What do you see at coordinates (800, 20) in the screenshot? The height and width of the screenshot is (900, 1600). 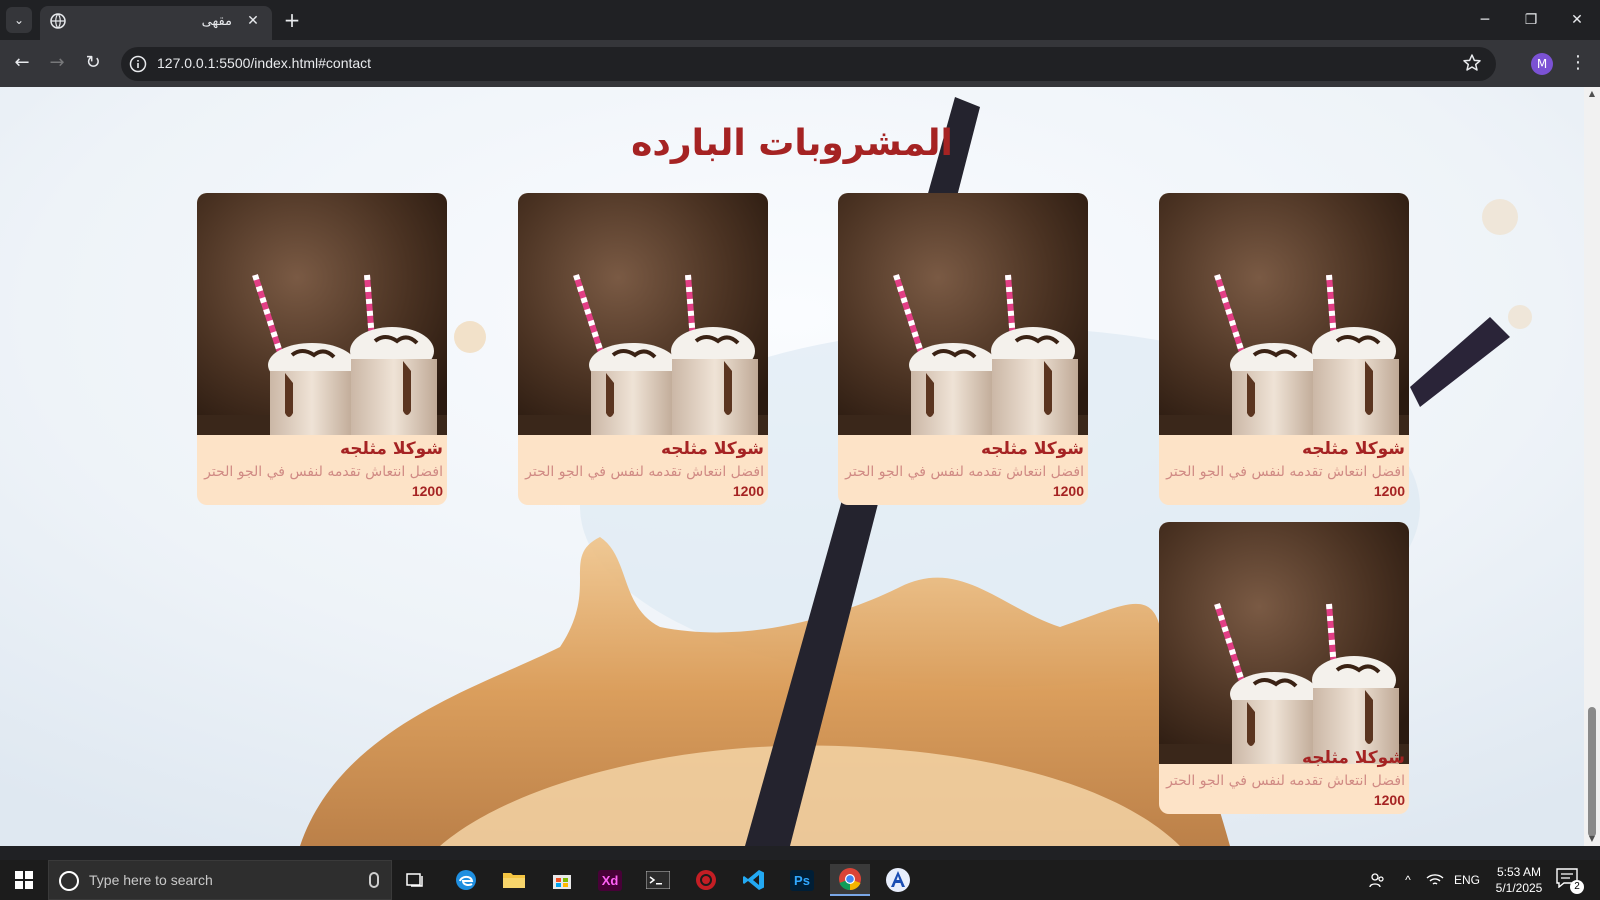 I see `browser-tab-strip: ⌄ مقهى ✕ + ─ ❐ ✕` at bounding box center [800, 20].